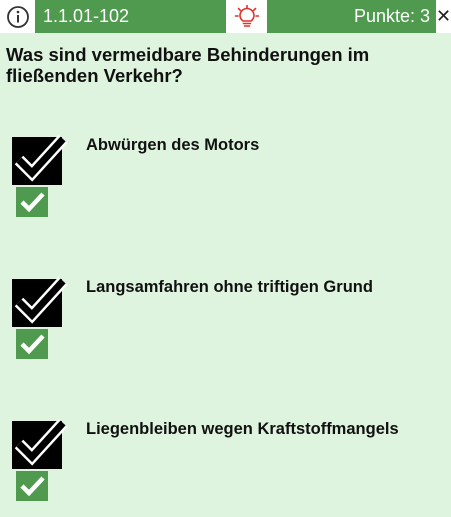 The height and width of the screenshot is (517, 451). I want to click on info-icon, so click(17, 16).